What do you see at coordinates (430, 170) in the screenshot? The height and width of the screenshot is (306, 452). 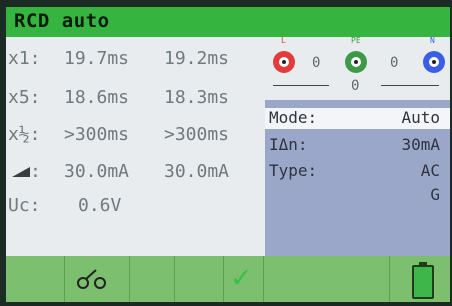 I see `setting-type-value: AC` at bounding box center [430, 170].